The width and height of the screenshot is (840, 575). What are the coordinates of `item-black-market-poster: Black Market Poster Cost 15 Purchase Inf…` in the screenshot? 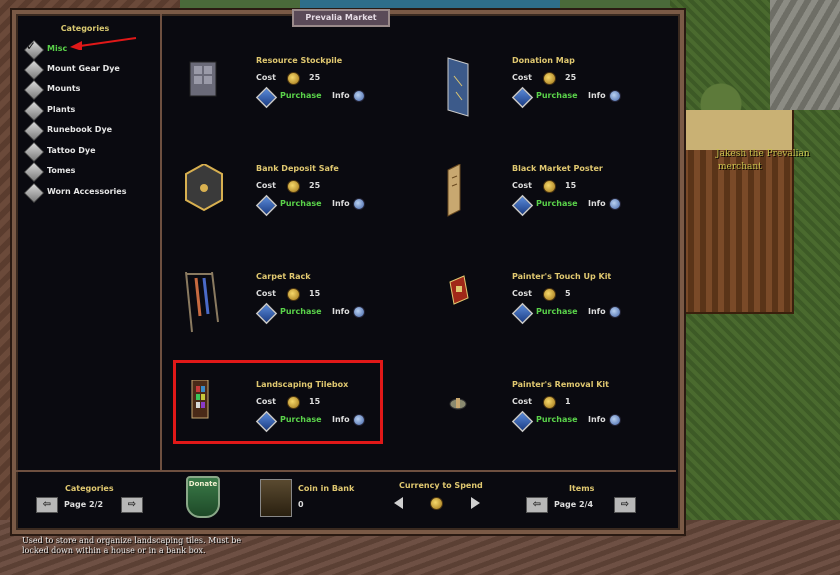 It's located at (543, 204).